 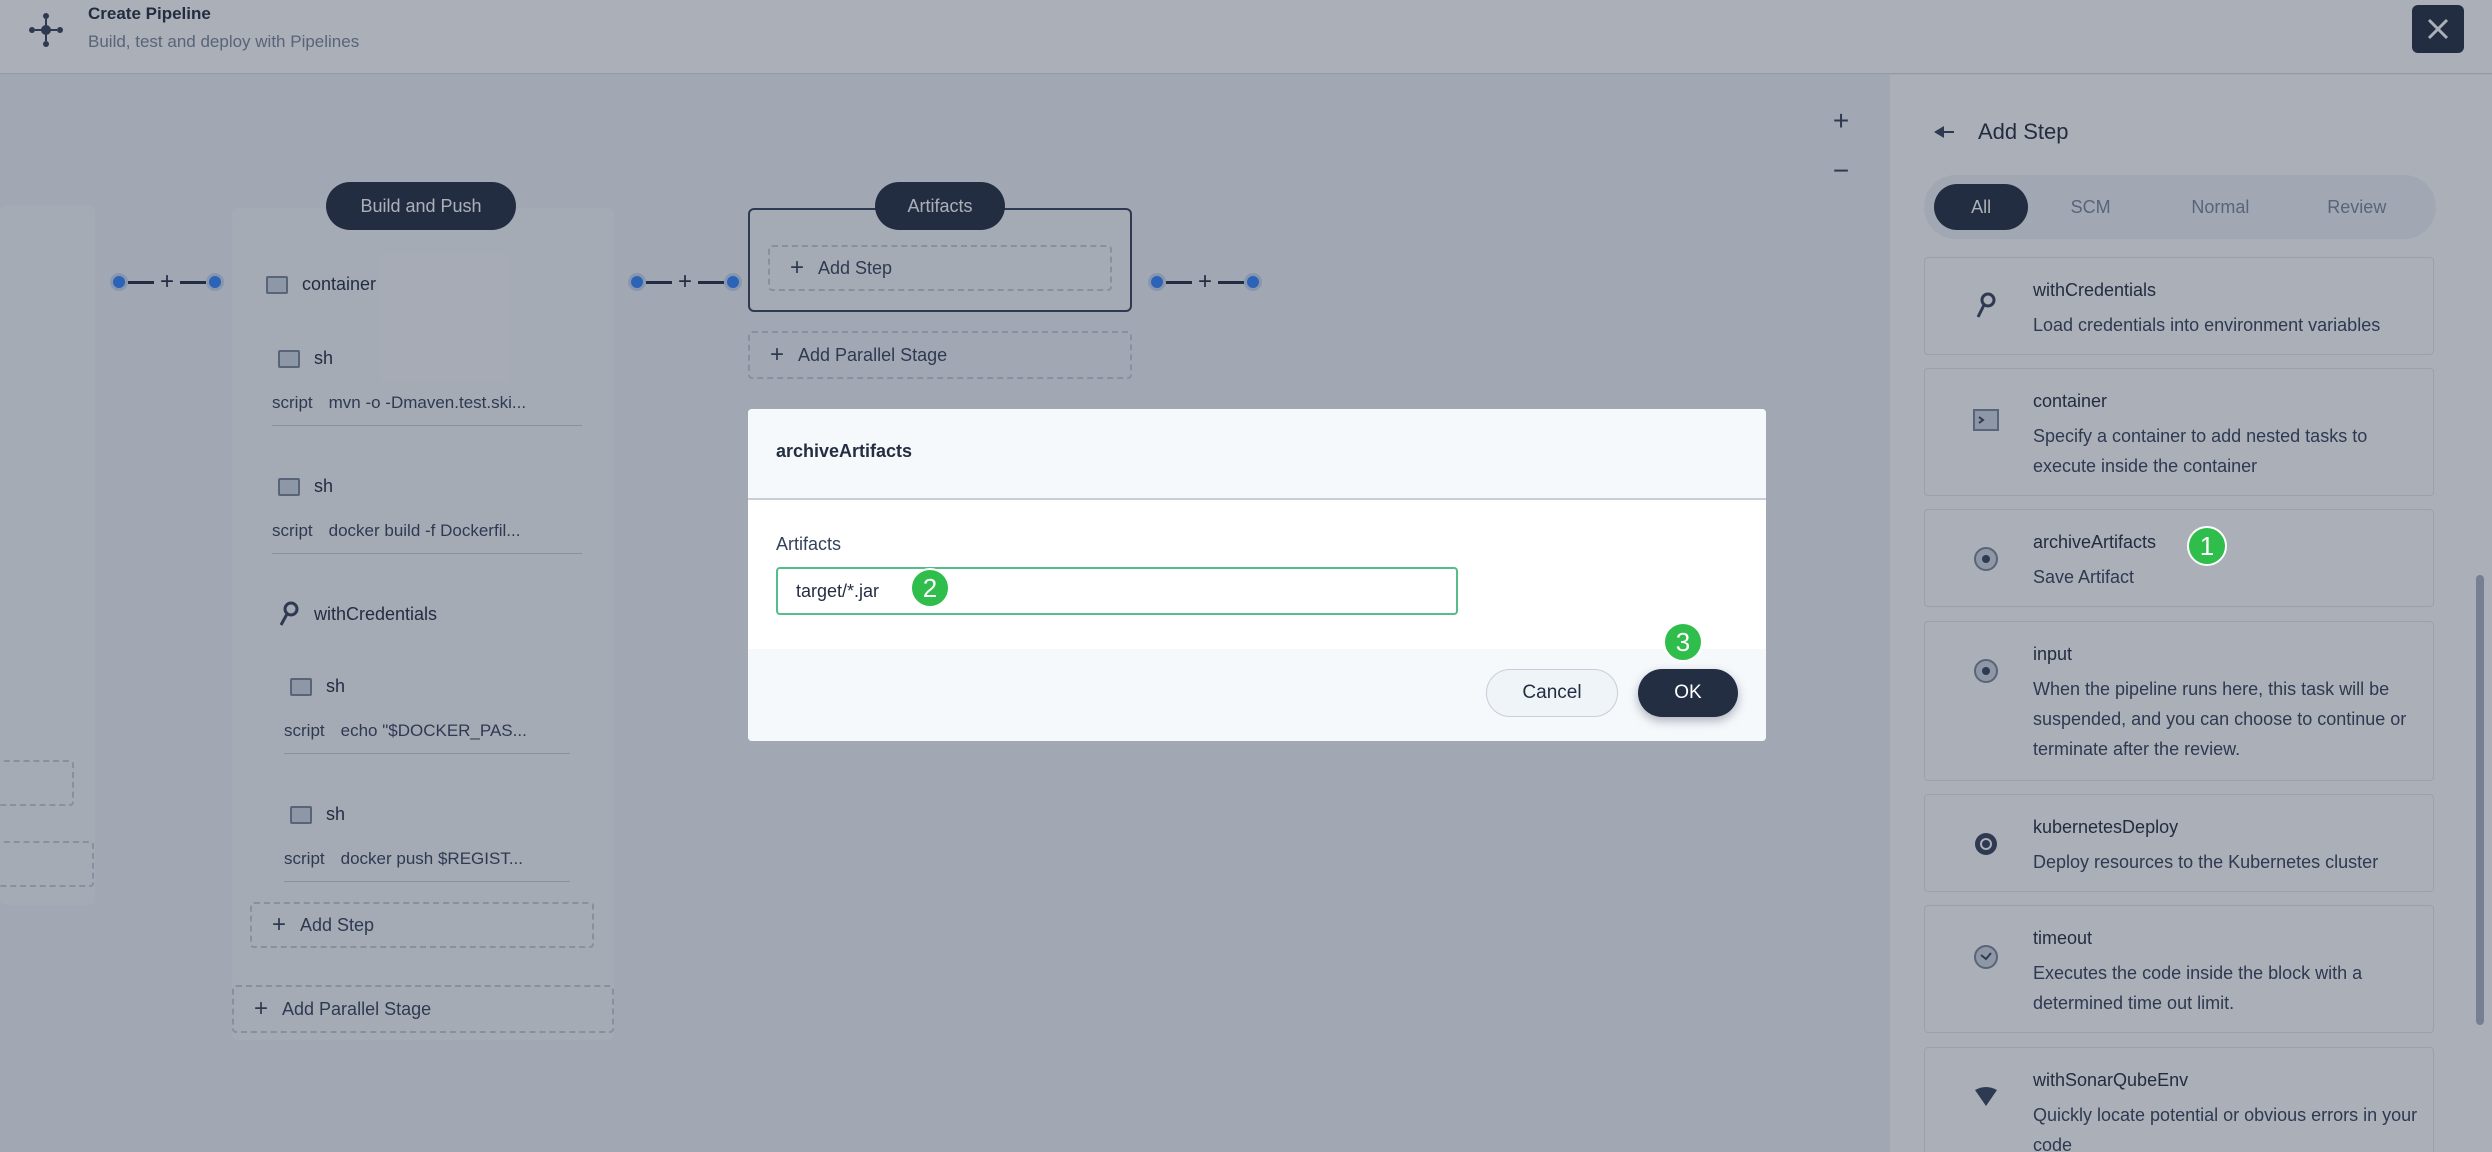 I want to click on dialog-header: archiveArtifacts, so click(x=1257, y=454).